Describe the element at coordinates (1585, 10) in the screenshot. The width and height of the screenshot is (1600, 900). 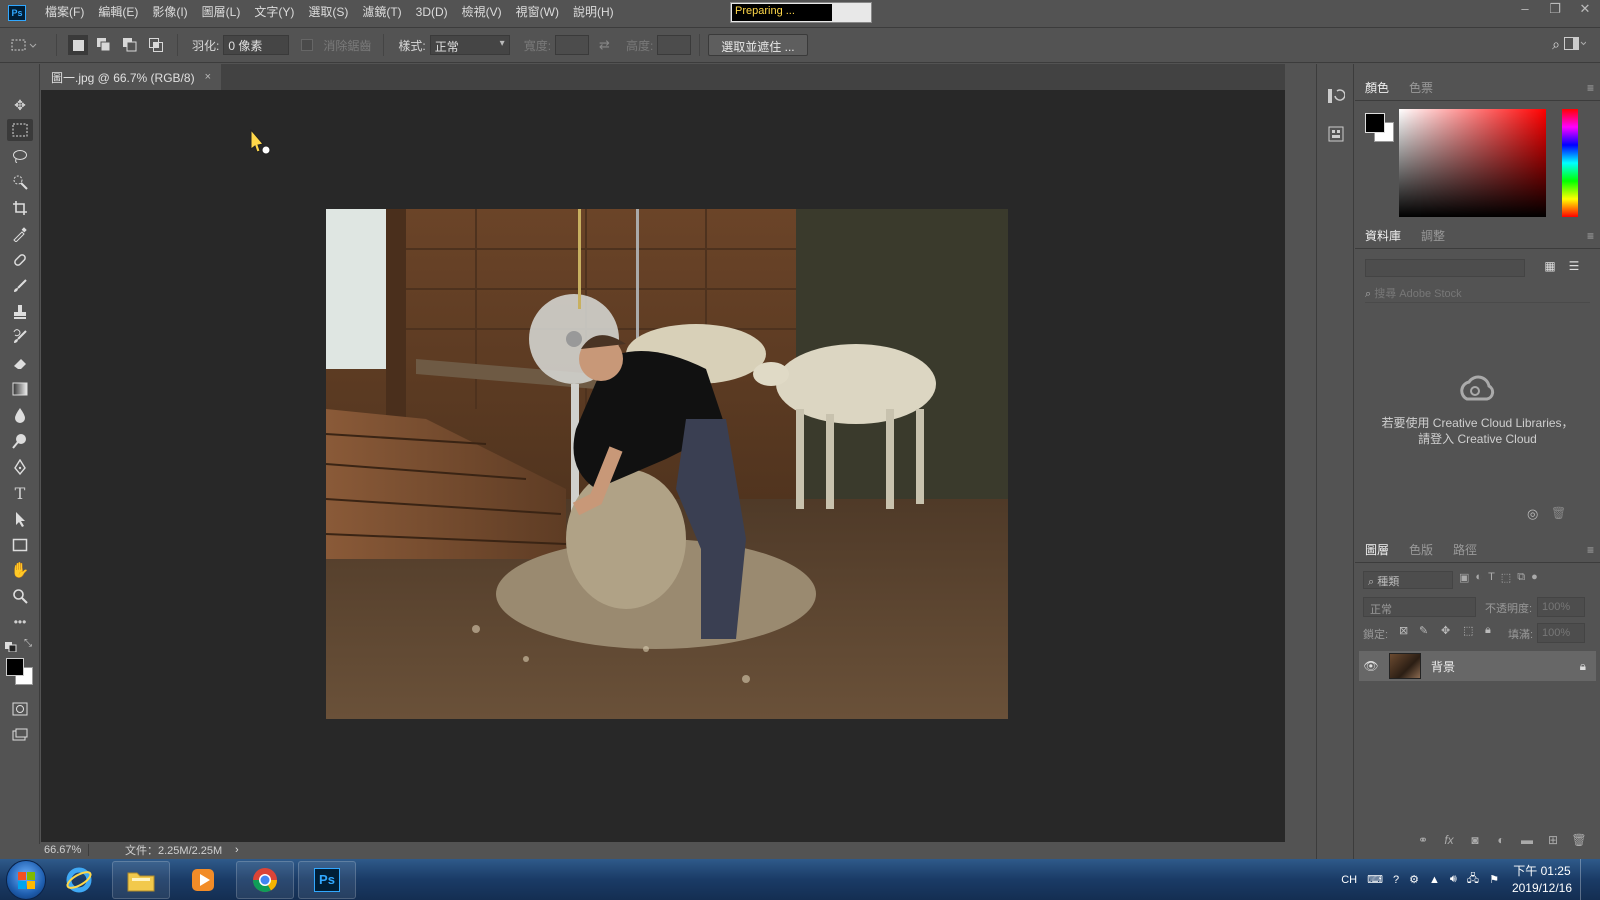
I see `close-button: ✕` at that location.